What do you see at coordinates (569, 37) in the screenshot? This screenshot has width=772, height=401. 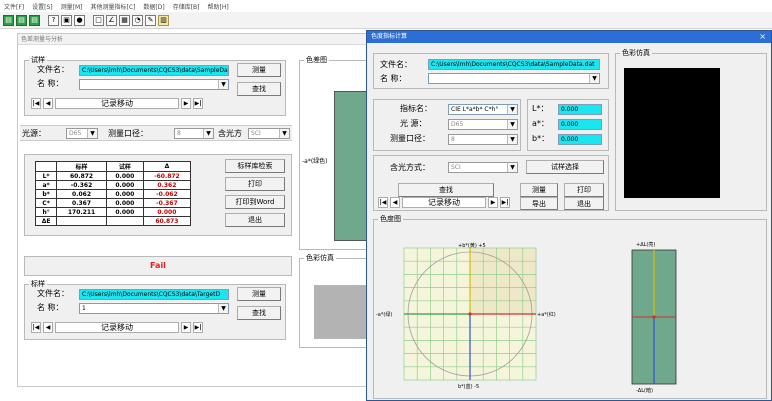 I see `dialog-title: 色度指标计算` at bounding box center [569, 37].